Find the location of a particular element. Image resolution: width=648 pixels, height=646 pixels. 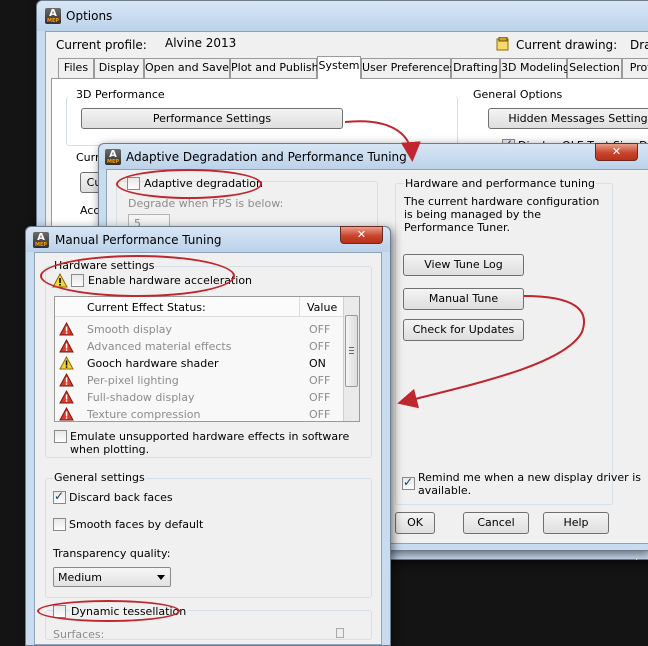

hw-description-line1: The current hardware configuration is located at coordinates (502, 201).